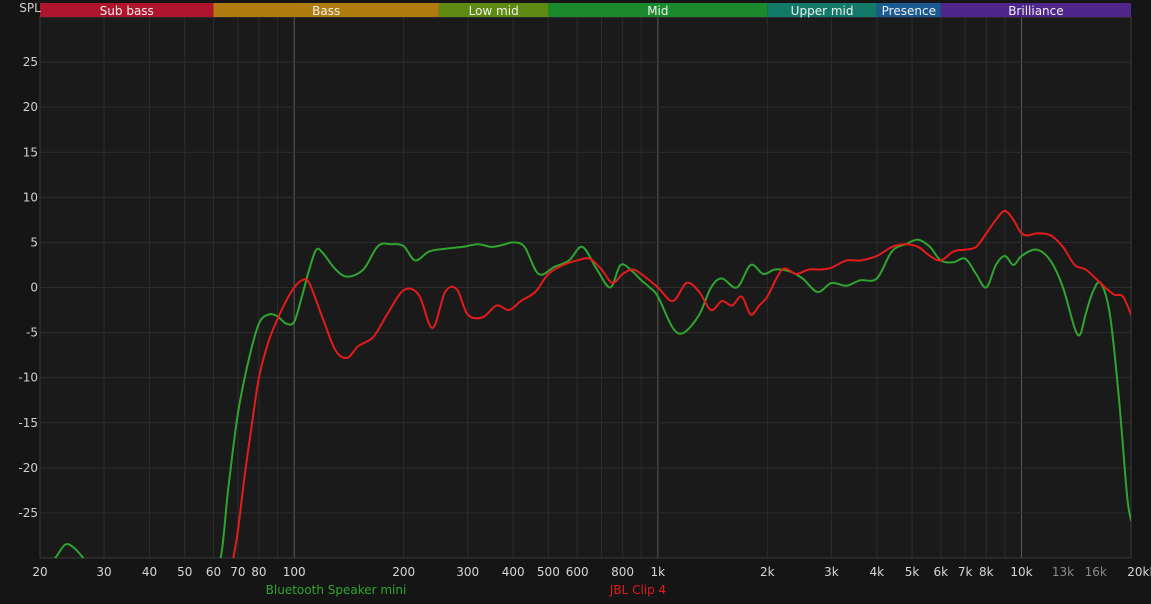  Describe the element at coordinates (103, 572) in the screenshot. I see `x-tick-label: 30` at that location.